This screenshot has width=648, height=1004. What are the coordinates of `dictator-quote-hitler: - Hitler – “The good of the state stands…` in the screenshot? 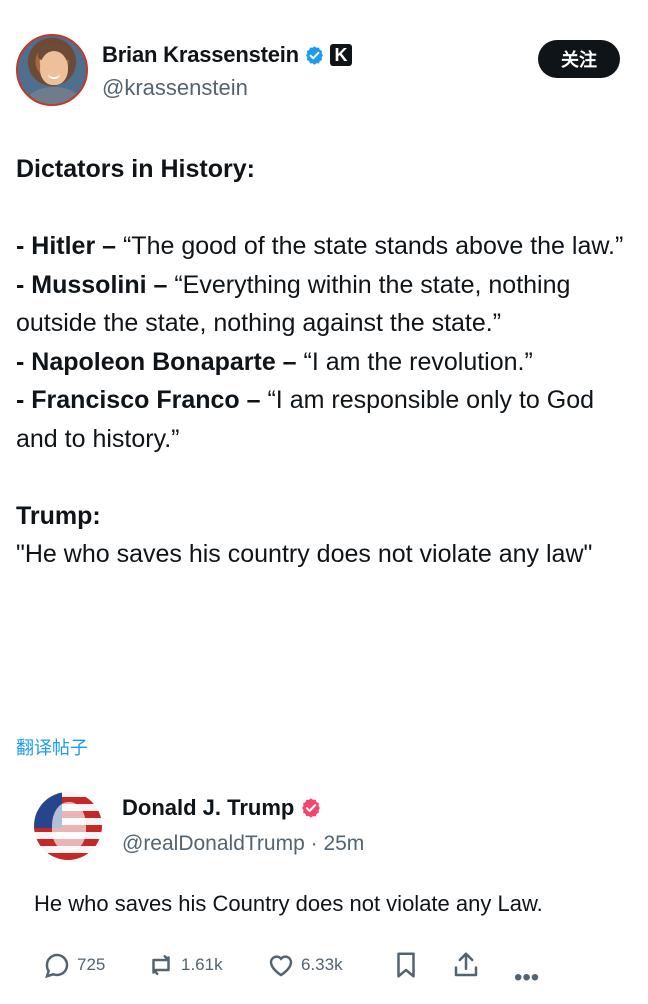 It's located at (320, 246).